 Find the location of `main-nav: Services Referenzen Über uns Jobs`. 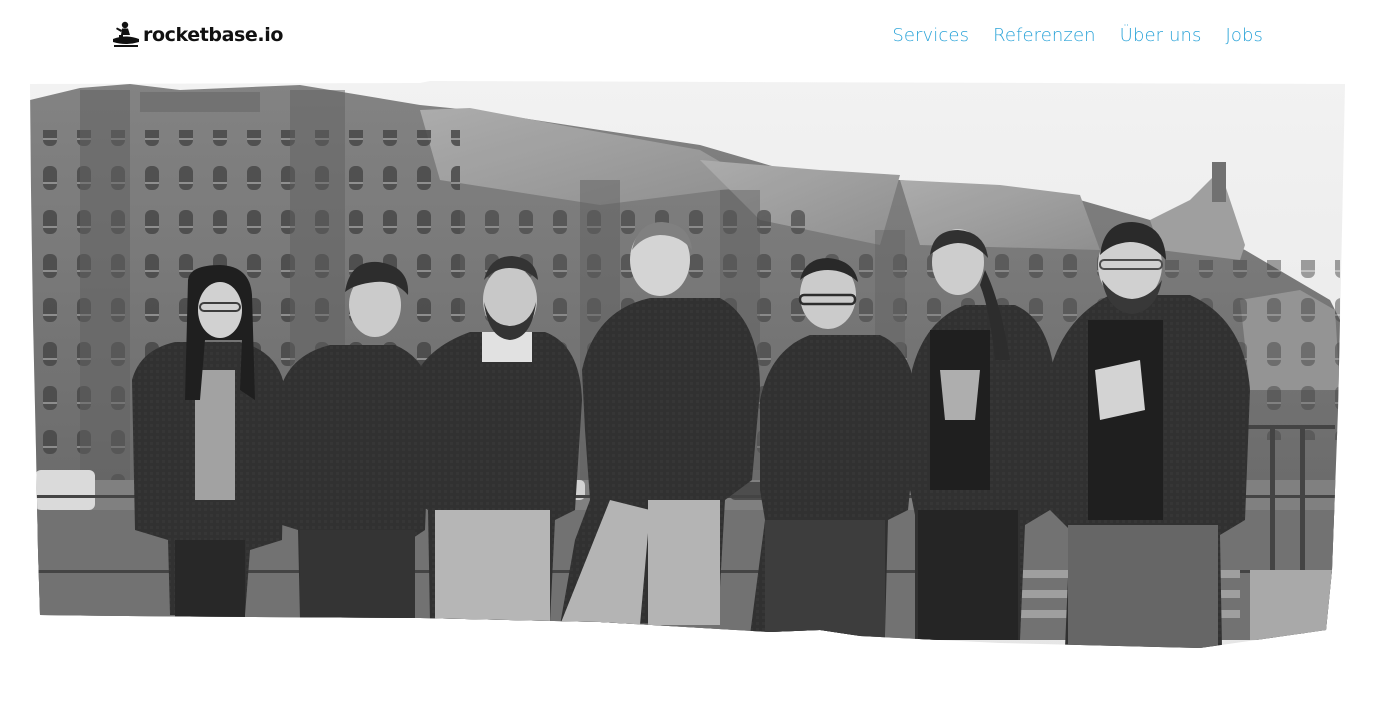

main-nav: Services Referenzen Über uns Jobs is located at coordinates (1077, 36).